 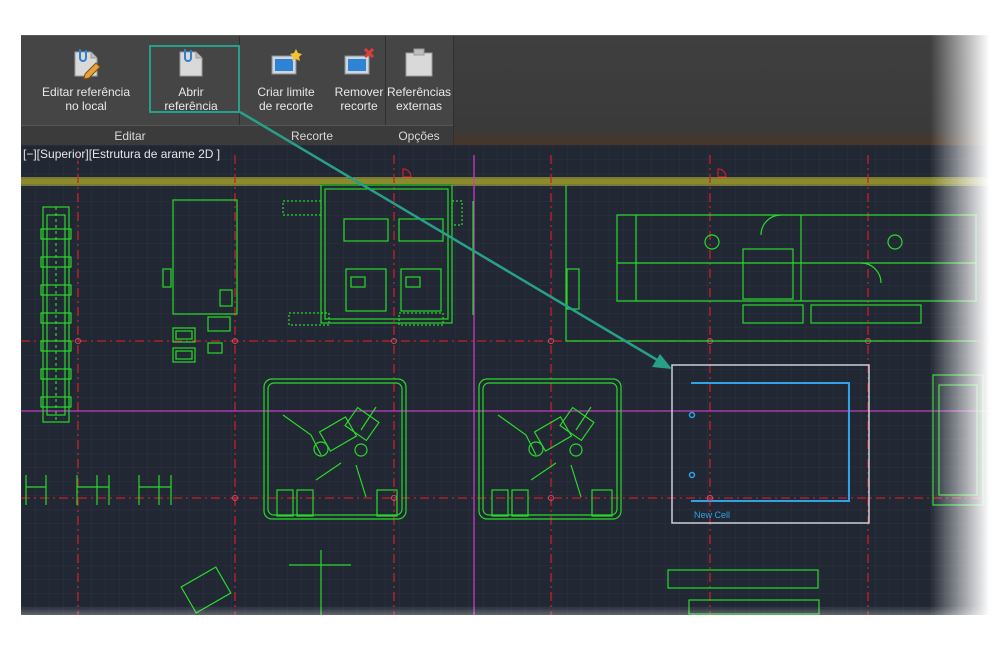 I want to click on external-references-label-1: Referências, so click(x=419, y=92).